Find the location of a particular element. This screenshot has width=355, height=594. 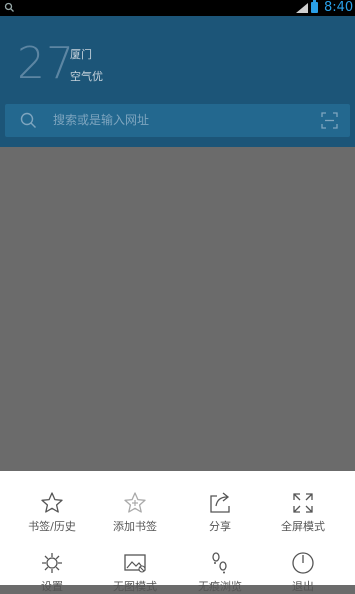

battery-icon is located at coordinates (314, 6).